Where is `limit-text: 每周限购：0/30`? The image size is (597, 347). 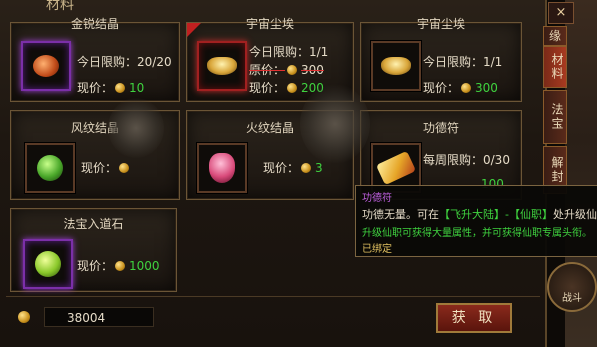
limit-text: 每周限购：0/30 is located at coordinates (466, 160).